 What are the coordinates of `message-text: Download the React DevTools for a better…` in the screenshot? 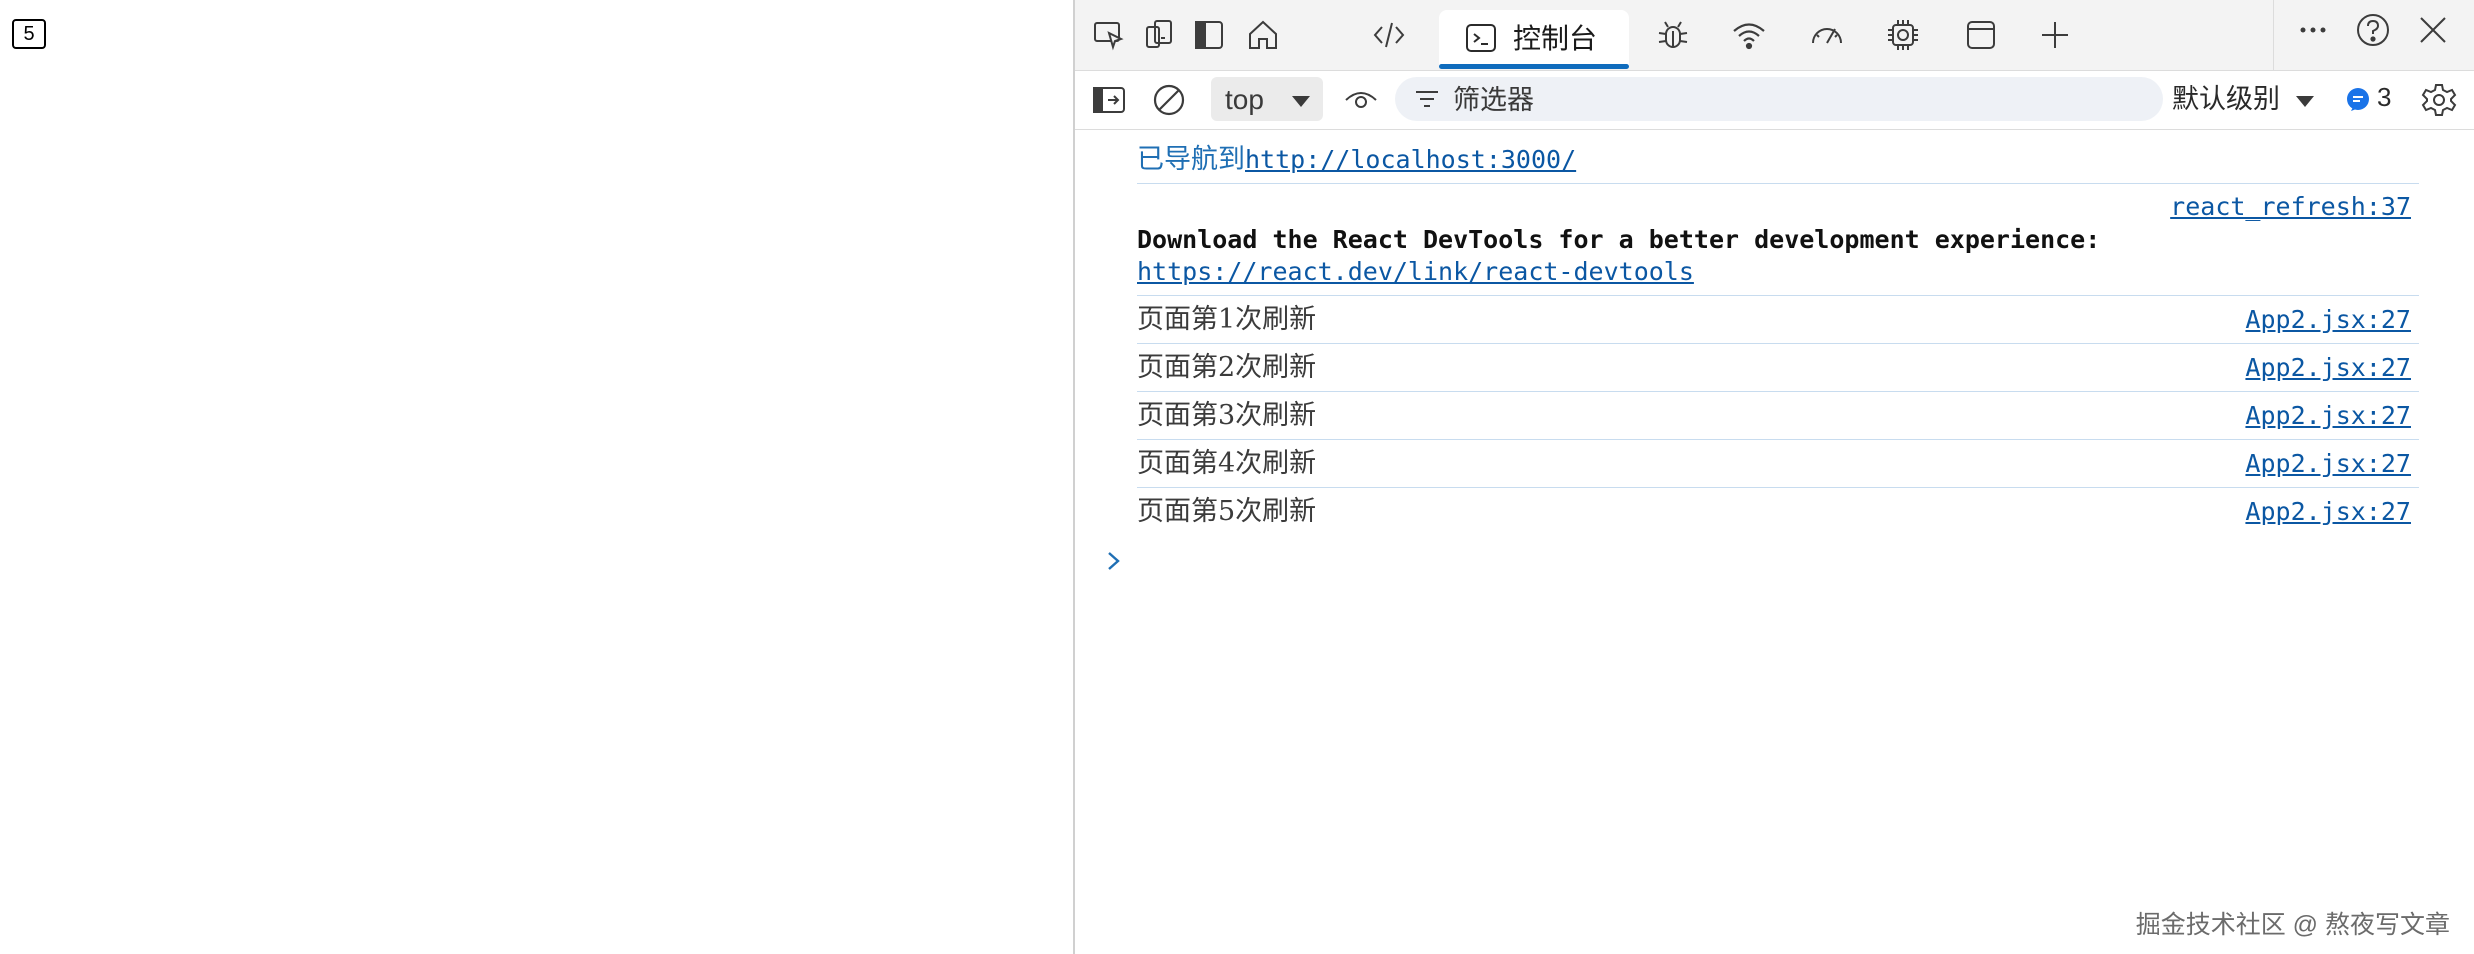 It's located at (1619, 239).